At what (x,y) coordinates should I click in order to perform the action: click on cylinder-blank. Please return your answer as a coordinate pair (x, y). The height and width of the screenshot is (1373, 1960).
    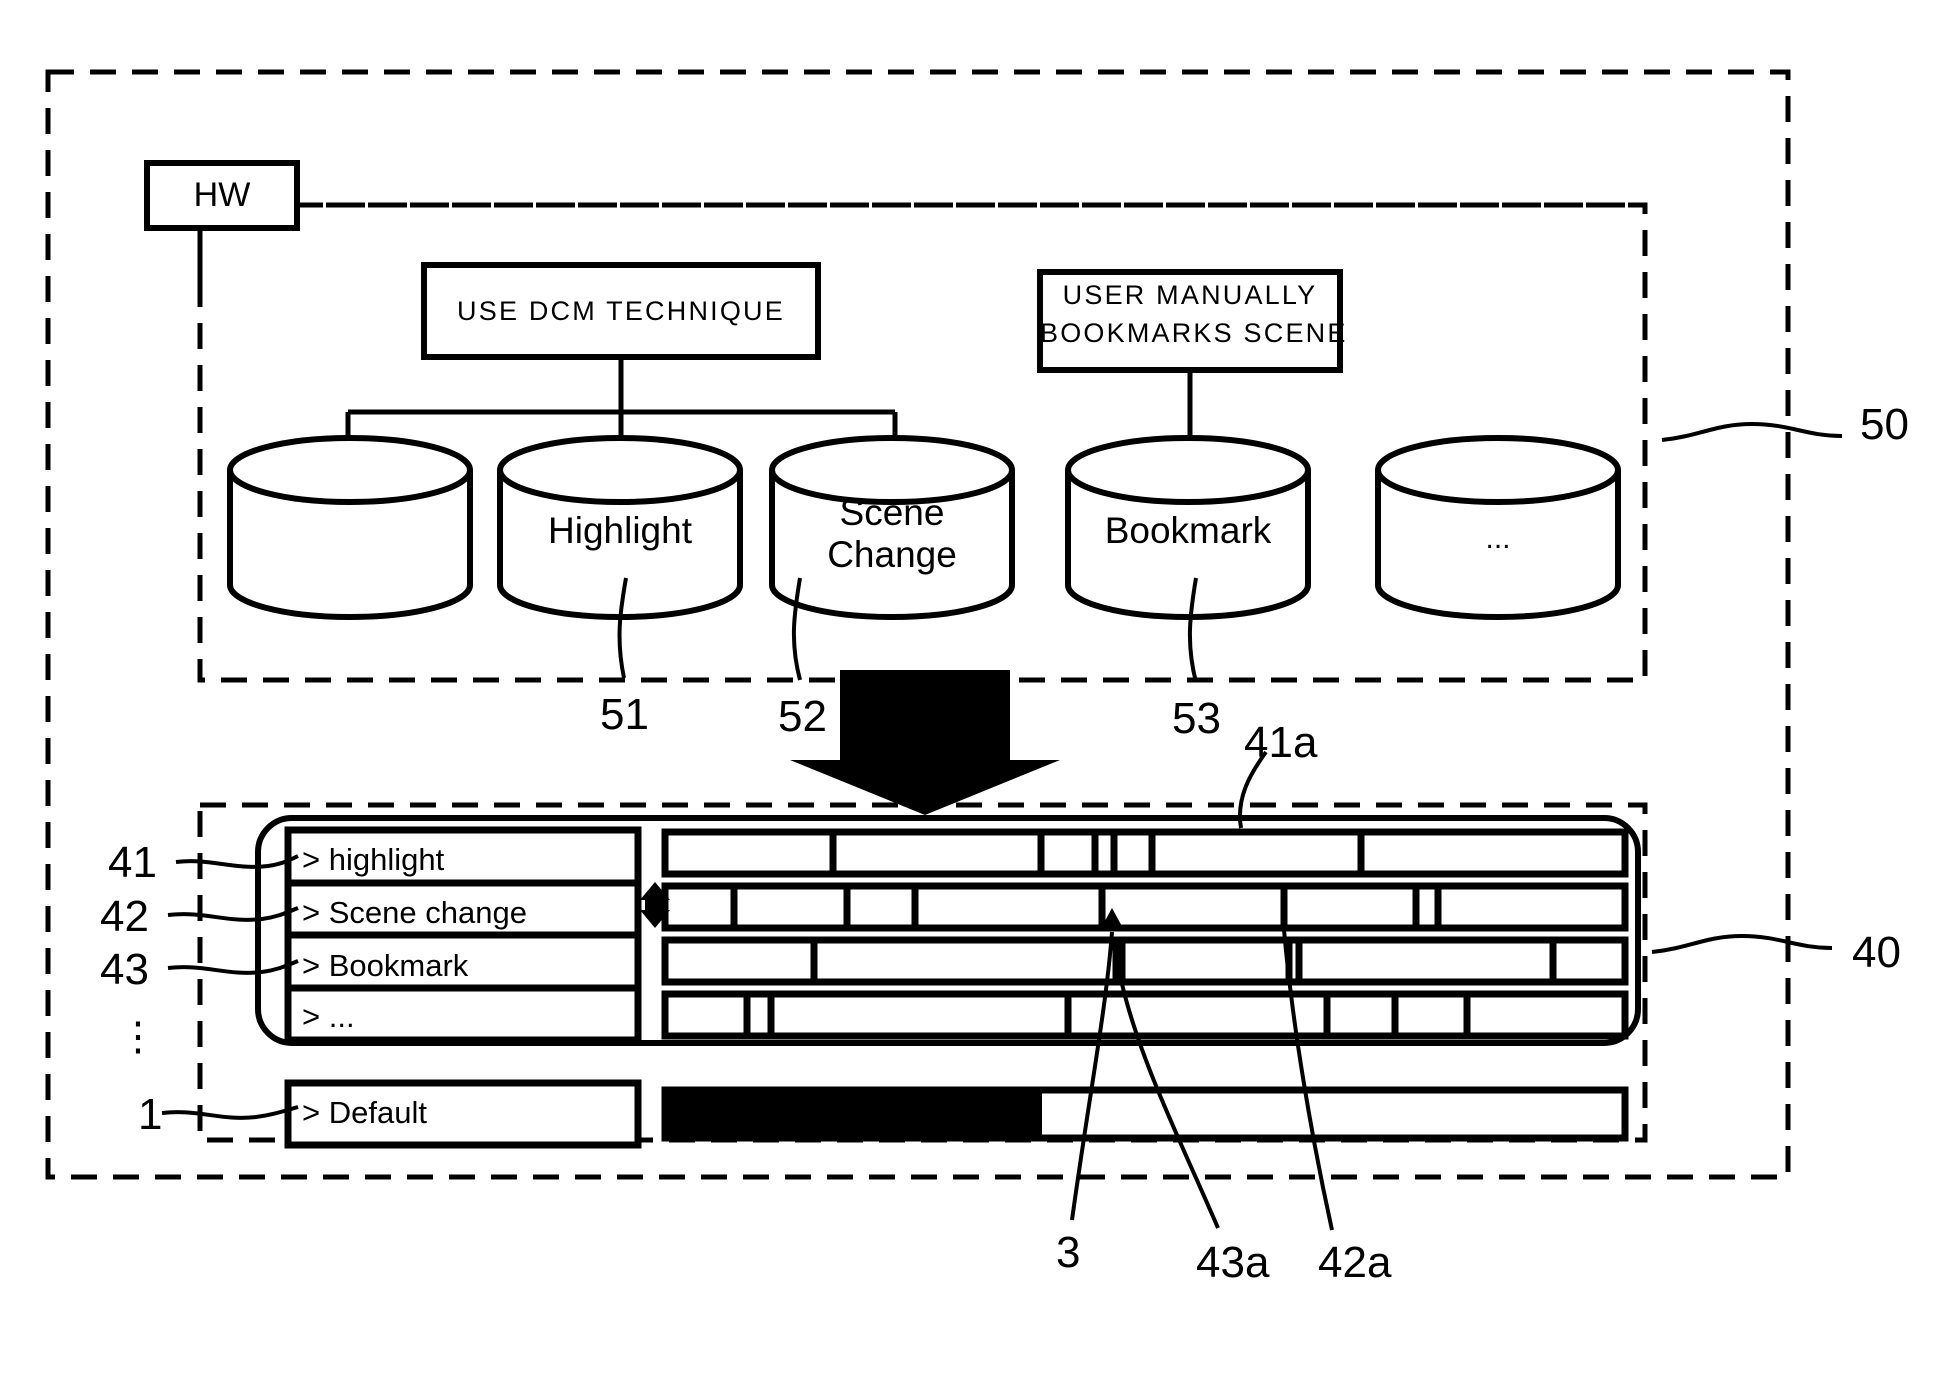
    Looking at the image, I should click on (350, 527).